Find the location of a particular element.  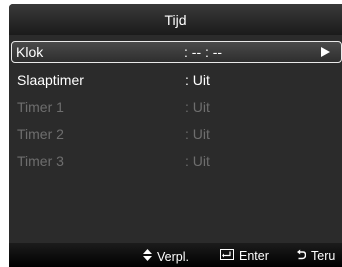

enter-hint: Enter is located at coordinates (244, 256).